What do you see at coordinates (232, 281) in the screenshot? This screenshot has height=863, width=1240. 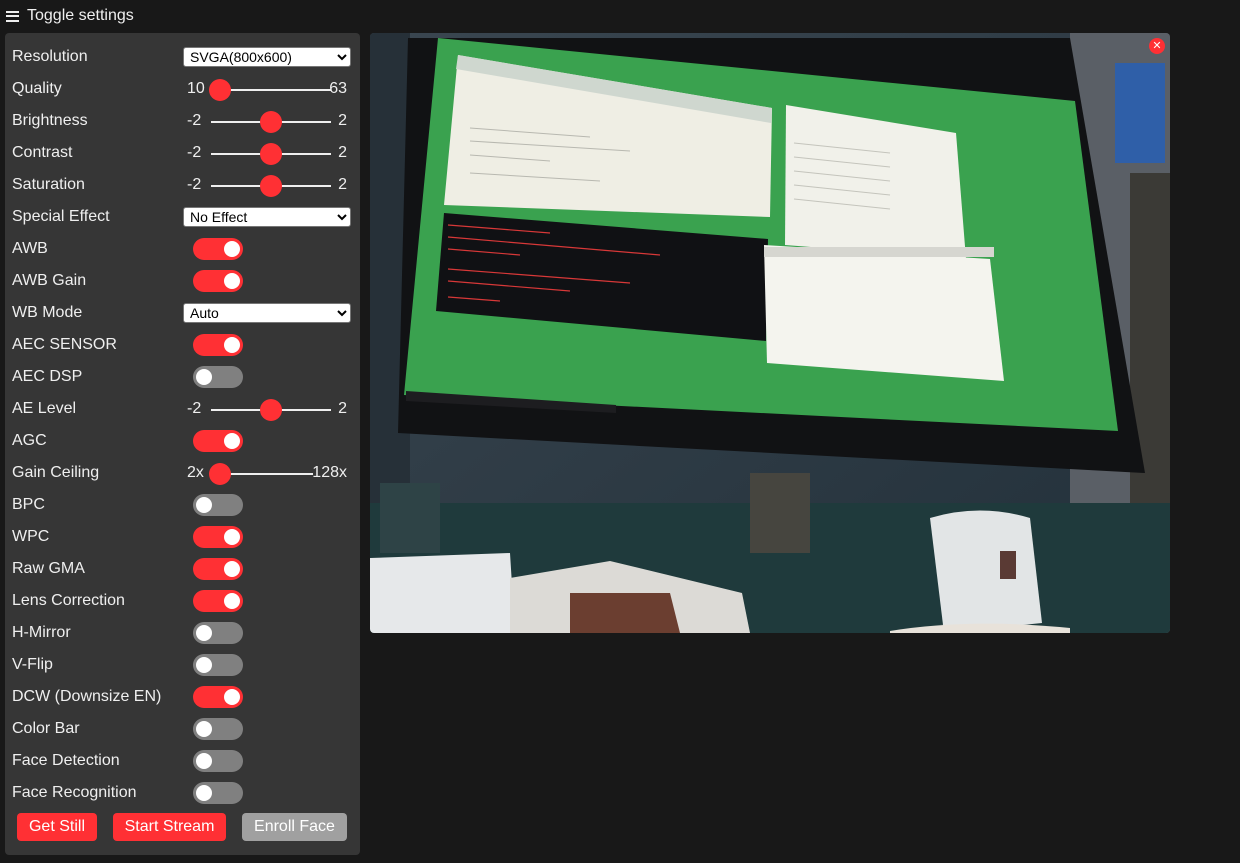 I see `awb_gain-toggle-knob` at bounding box center [232, 281].